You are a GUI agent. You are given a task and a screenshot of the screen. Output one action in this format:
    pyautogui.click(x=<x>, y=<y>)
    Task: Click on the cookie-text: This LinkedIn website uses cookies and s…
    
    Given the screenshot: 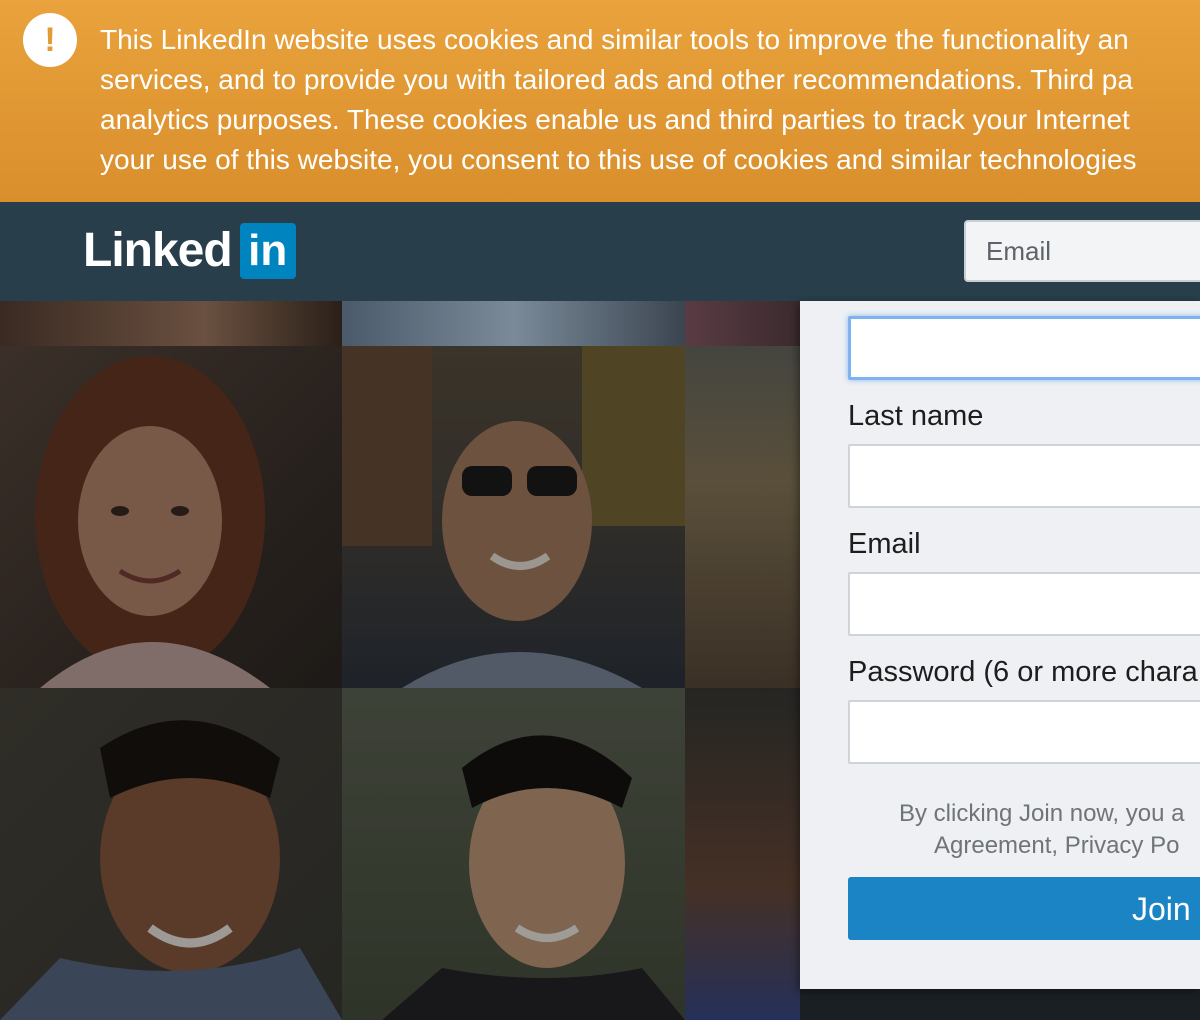 What is the action you would take?
    pyautogui.click(x=650, y=100)
    